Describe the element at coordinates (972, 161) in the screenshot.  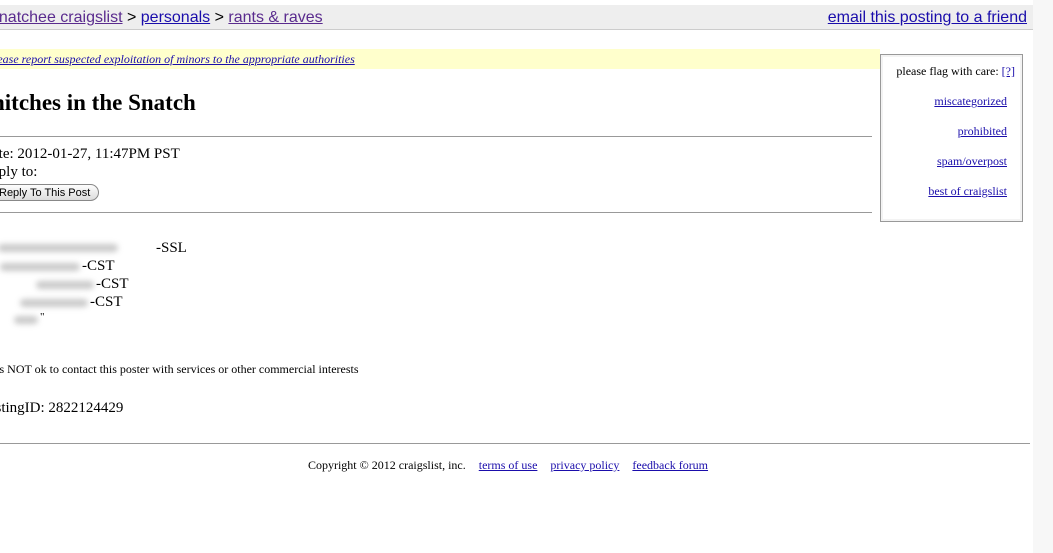
I see `flag-spam-link: spam/overpost` at that location.